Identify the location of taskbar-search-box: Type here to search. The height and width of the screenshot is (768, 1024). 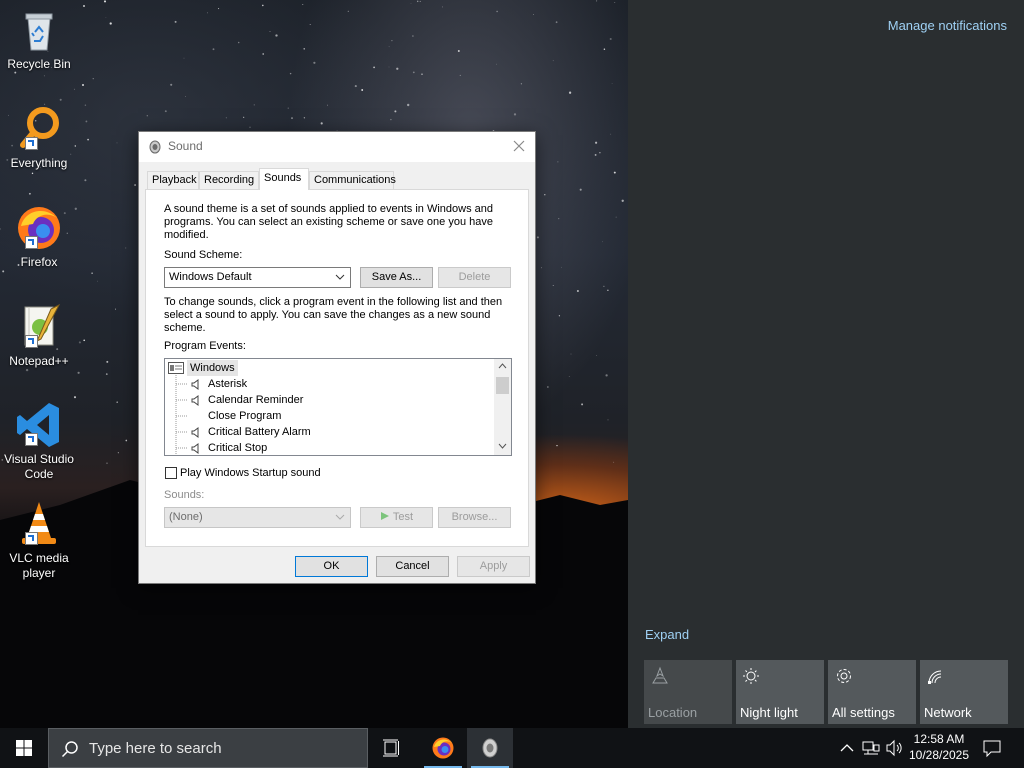
(208, 748).